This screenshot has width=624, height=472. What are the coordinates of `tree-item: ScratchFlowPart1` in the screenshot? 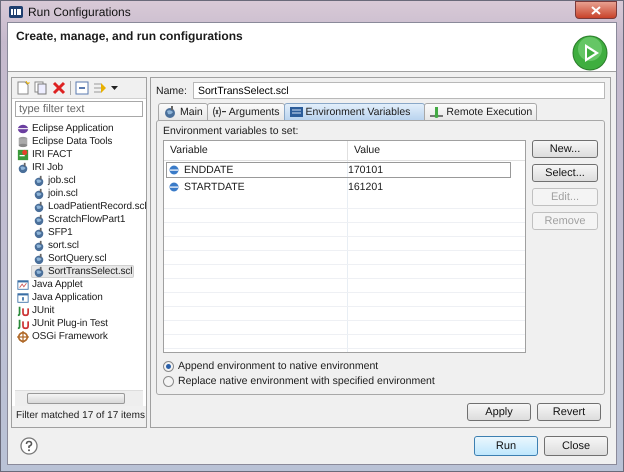 It's located at (79, 219).